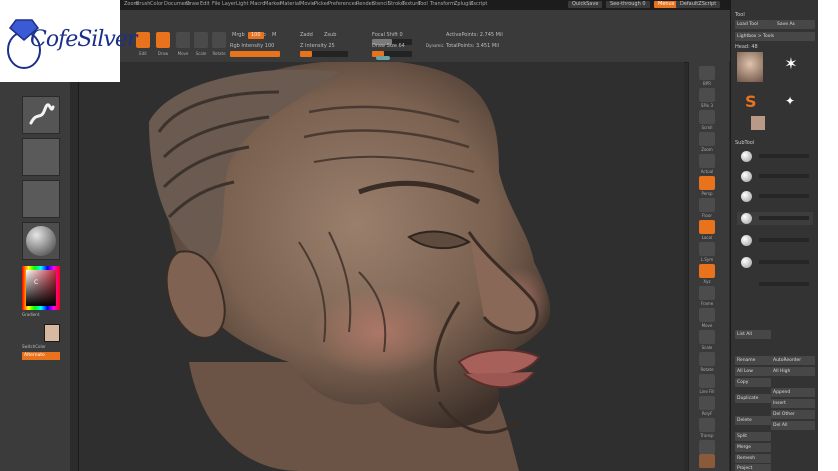 This screenshot has height=471, width=838. What do you see at coordinates (34, 346) in the screenshot?
I see `switch-color-label: SwitchColor` at bounding box center [34, 346].